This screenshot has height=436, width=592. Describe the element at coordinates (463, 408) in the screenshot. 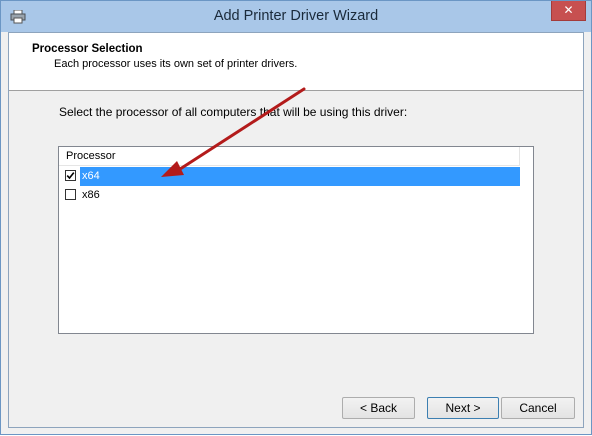

I see `next-button: Next >` at that location.